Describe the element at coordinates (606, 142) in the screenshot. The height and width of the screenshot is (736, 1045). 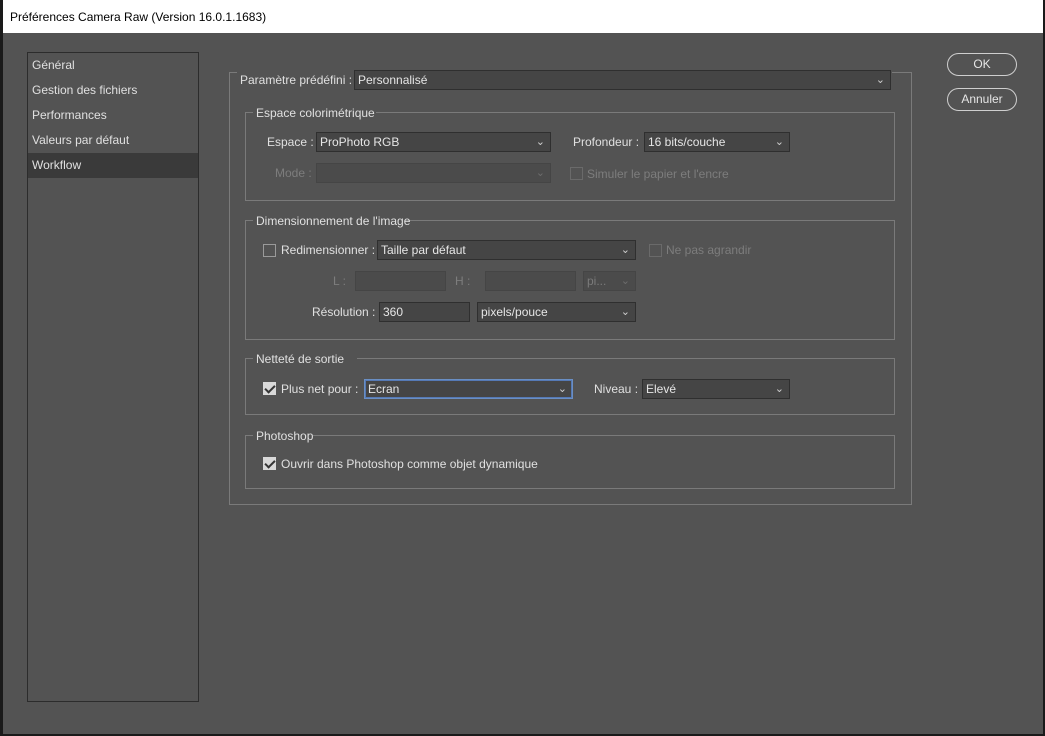
I see `depth-label: Profondeur :` at that location.